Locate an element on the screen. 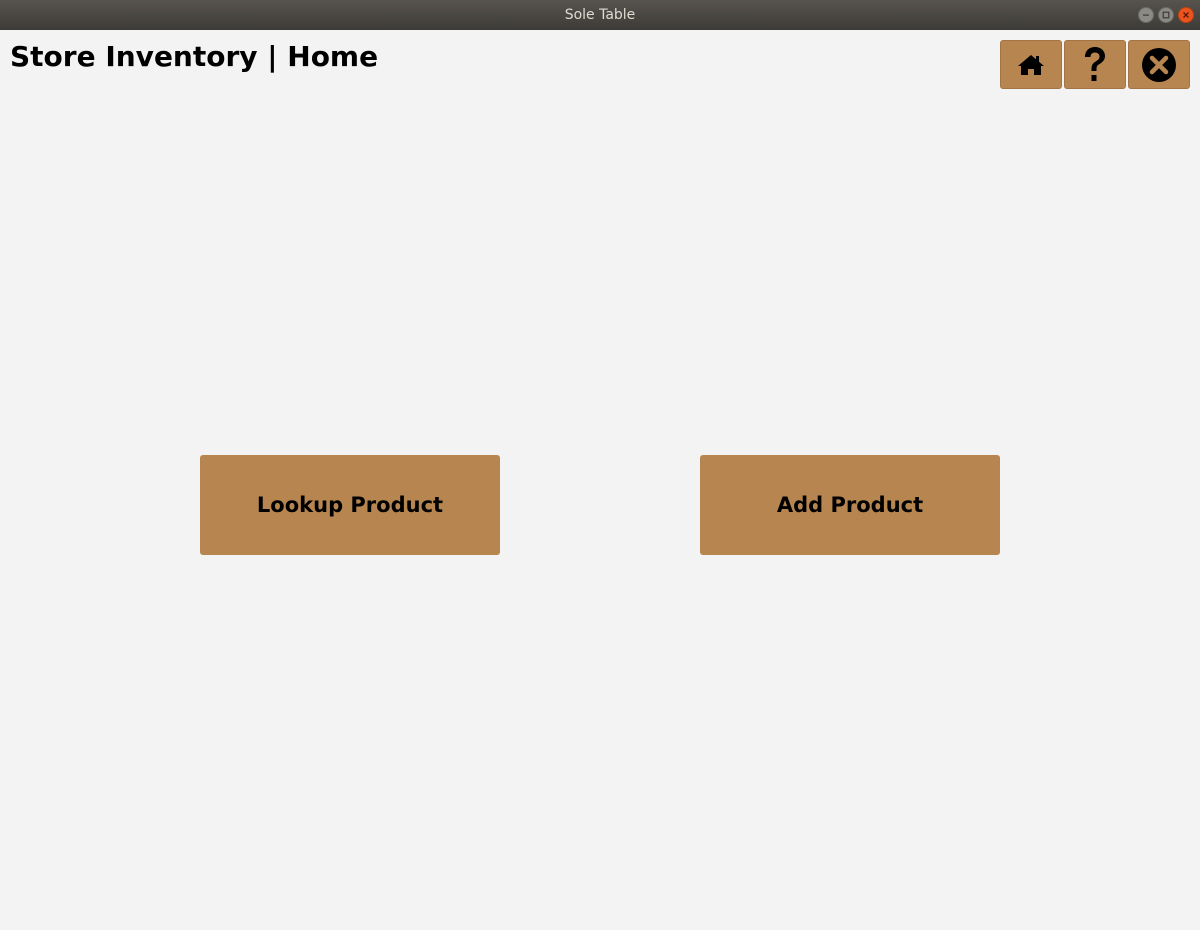 Image resolution: width=1200 pixels, height=930 pixels. minimize-window-button is located at coordinates (1146, 15).